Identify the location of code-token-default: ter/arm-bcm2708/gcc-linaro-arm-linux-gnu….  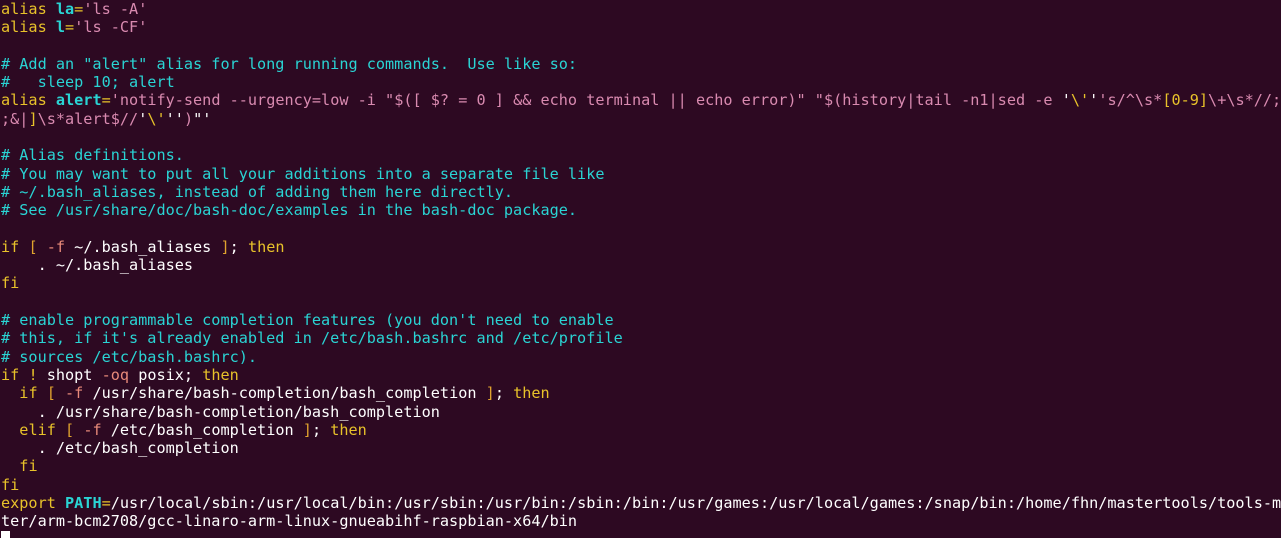
(289, 521).